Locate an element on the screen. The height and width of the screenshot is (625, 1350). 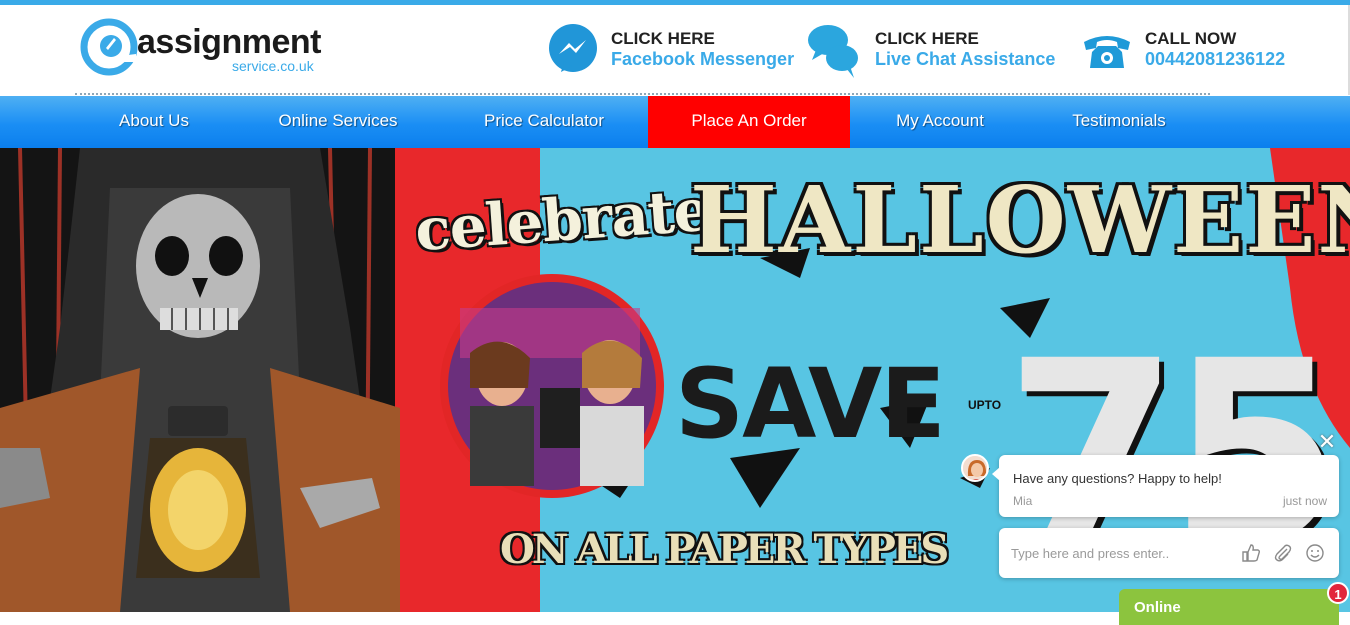
nav-price-calculator: Price Calculator is located at coordinates (544, 122).